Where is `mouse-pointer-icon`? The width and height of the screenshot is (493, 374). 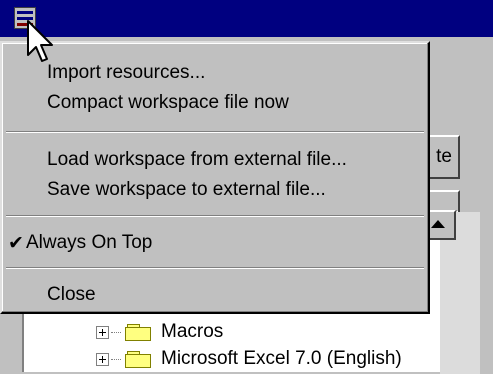
mouse-pointer-icon is located at coordinates (40, 41).